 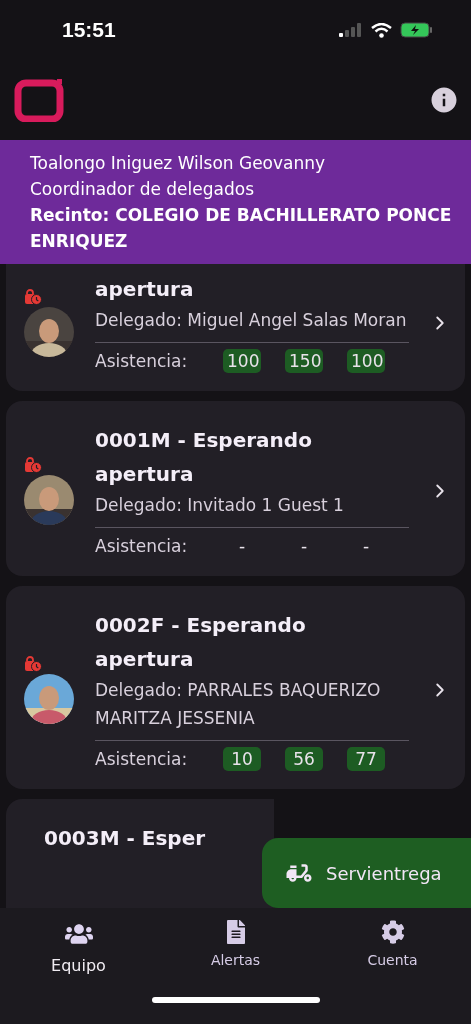 What do you see at coordinates (201, 642) in the screenshot?
I see `card-title: 0002F - Esperando apertura` at bounding box center [201, 642].